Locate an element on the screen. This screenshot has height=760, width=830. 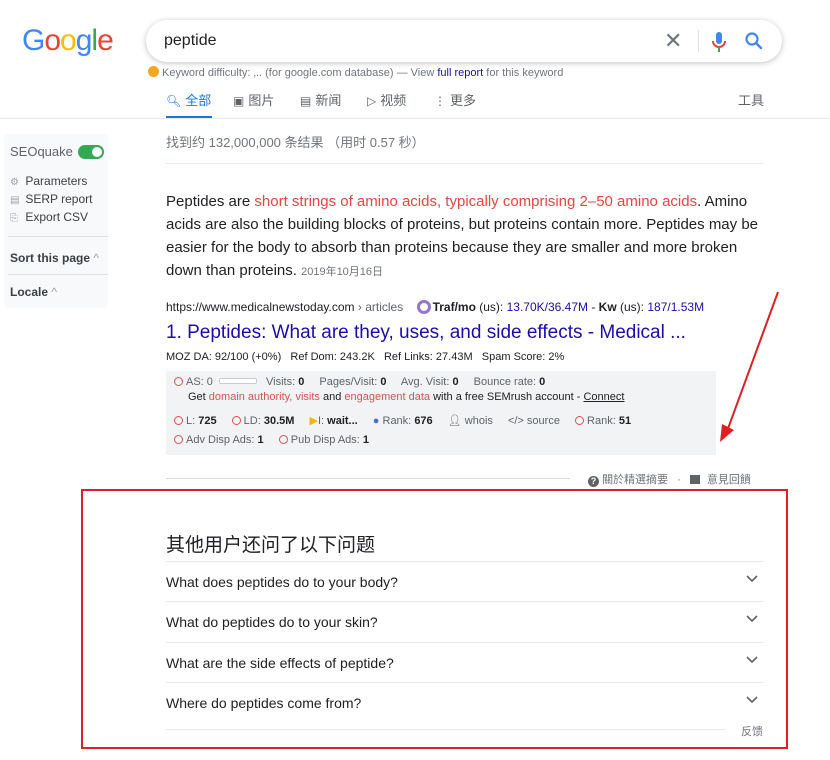
result-breadcrumb: › articles is located at coordinates (380, 307).